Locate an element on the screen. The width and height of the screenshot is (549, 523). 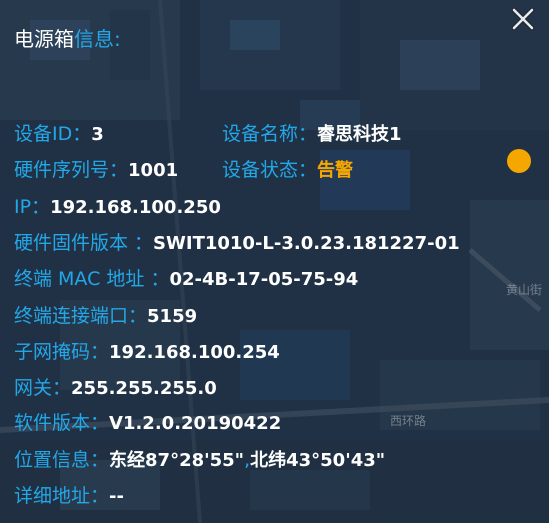
field-address: 详细地址：-- is located at coordinates (69, 496).